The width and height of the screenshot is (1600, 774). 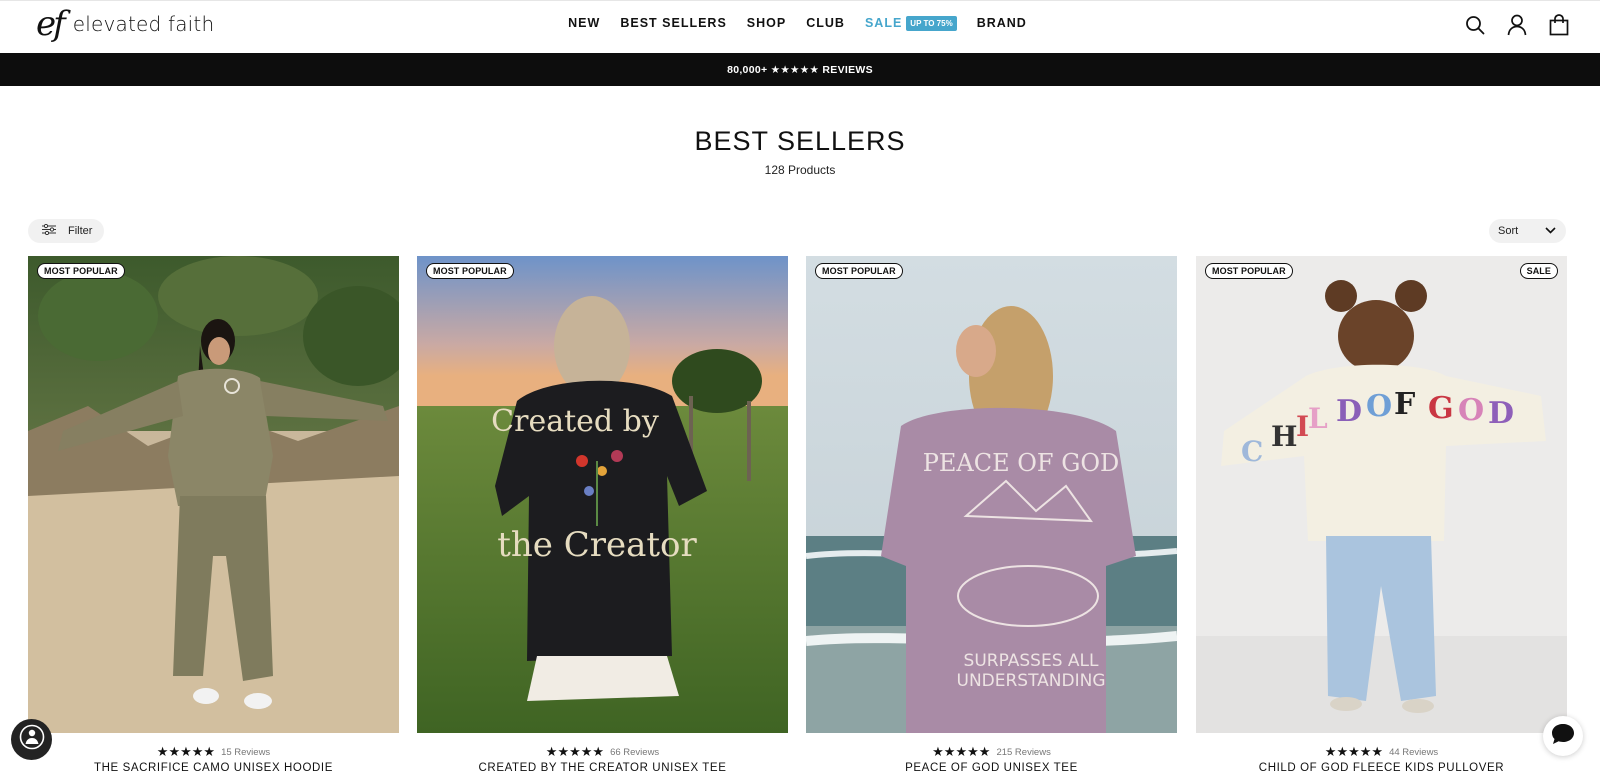 What do you see at coordinates (1284, 436) in the screenshot?
I see `svg-text: H` at bounding box center [1284, 436].